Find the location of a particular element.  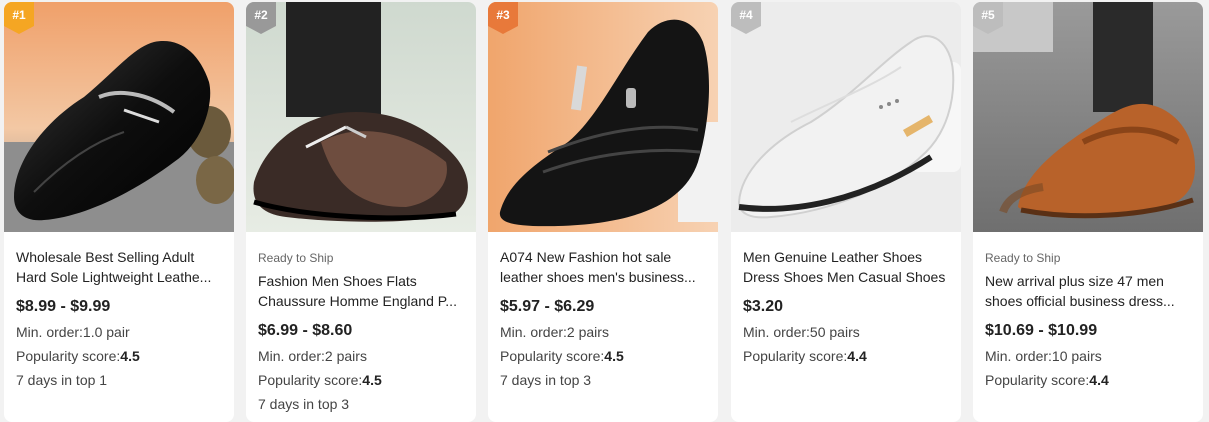

product-price: $8.99 - $9.99 is located at coordinates (63, 306).